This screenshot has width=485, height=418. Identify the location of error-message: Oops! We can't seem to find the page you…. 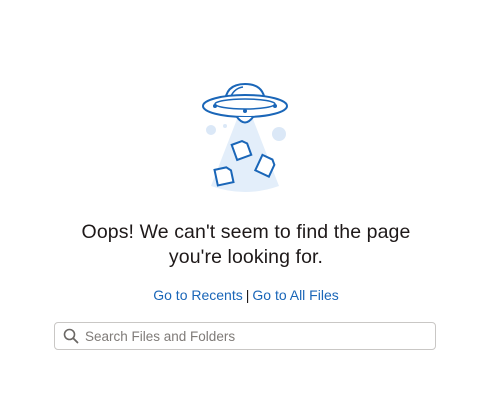
(242, 245).